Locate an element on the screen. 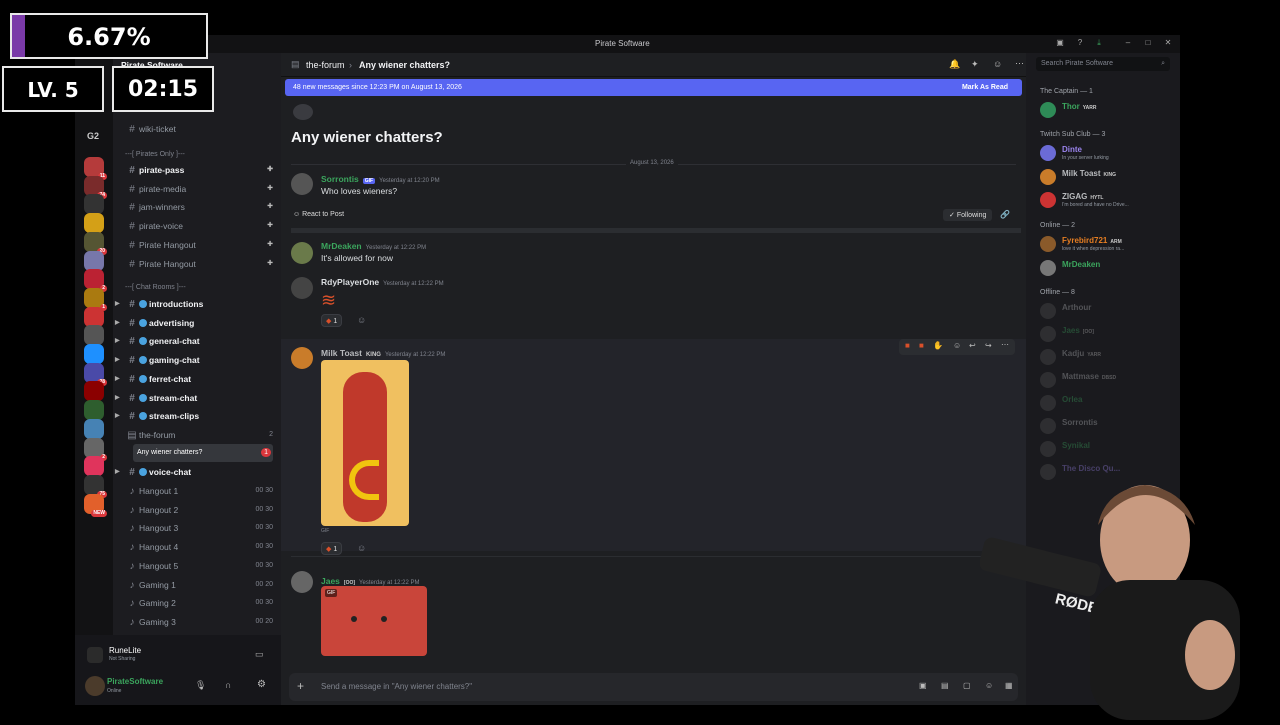 The height and width of the screenshot is (725, 1280). bell-icon: 🔔 is located at coordinates (954, 64).